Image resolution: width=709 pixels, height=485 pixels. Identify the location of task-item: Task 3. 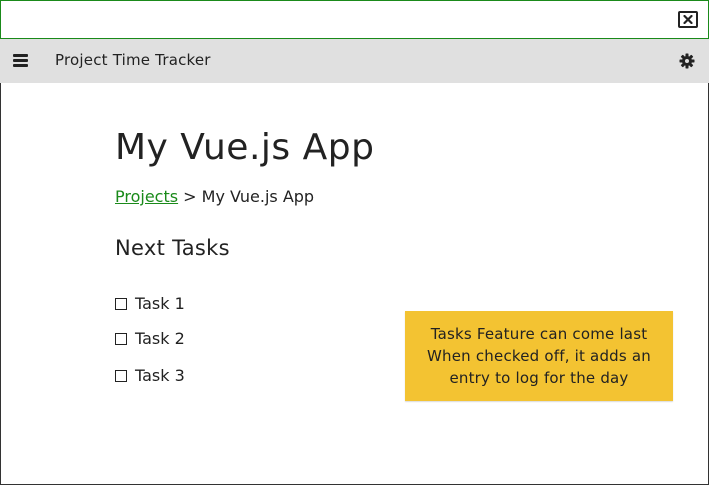
(150, 375).